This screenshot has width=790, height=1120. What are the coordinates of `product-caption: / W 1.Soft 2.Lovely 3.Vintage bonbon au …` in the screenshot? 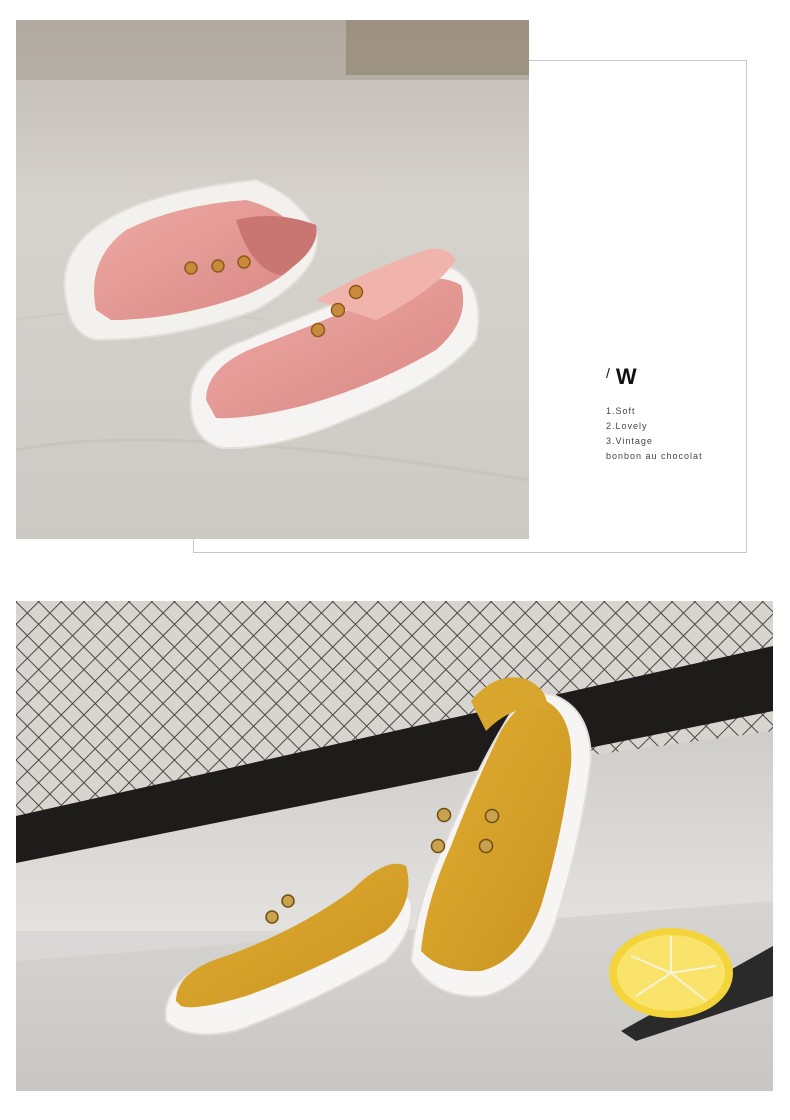 It's located at (676, 414).